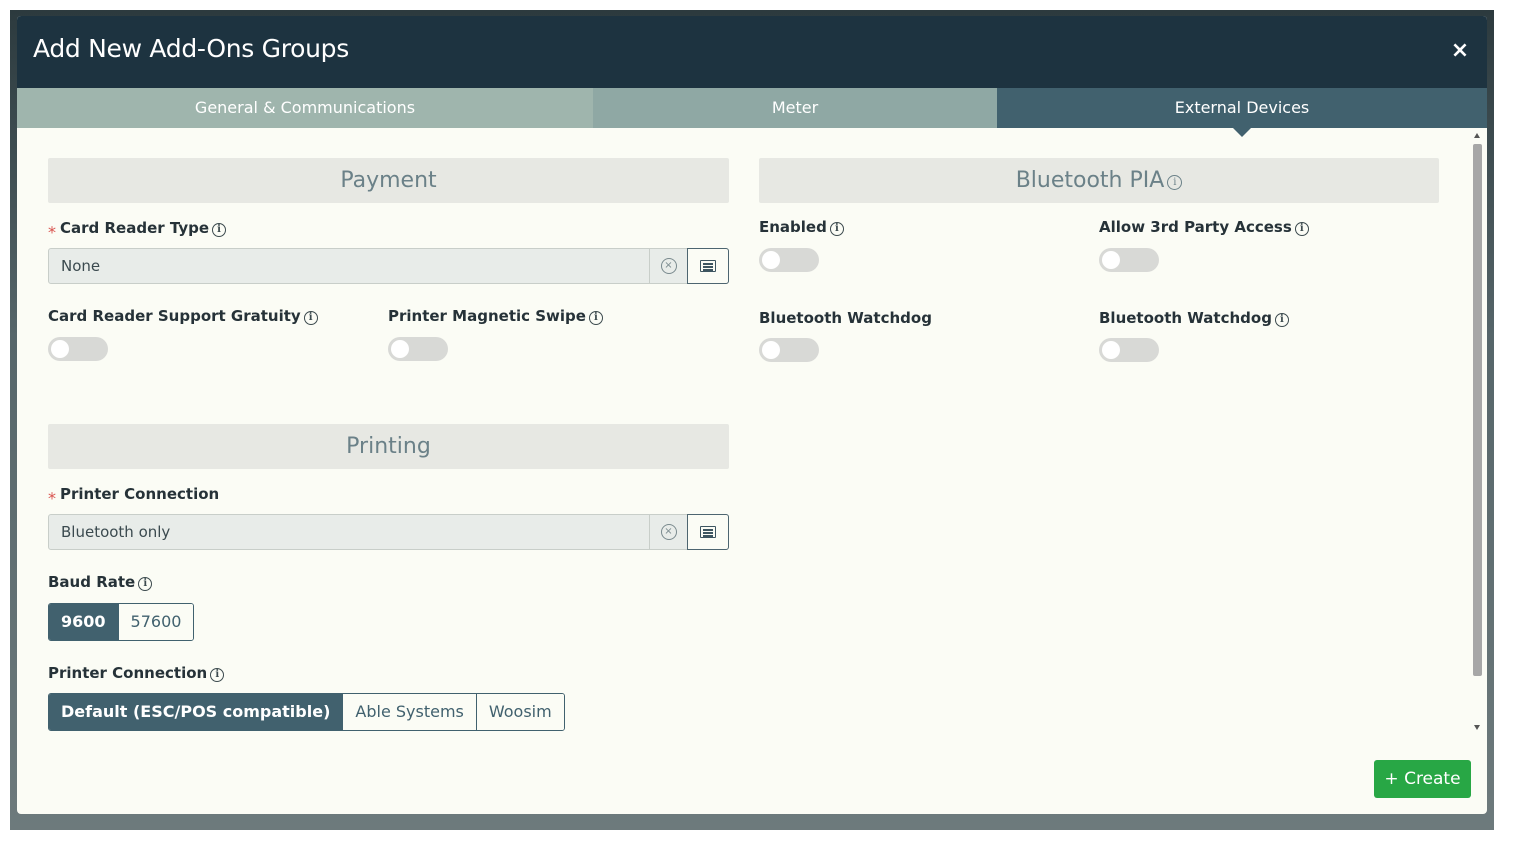 The image size is (1513, 842). Describe the element at coordinates (349, 532) in the screenshot. I see `printer-connection-value: Bluetooth only` at that location.